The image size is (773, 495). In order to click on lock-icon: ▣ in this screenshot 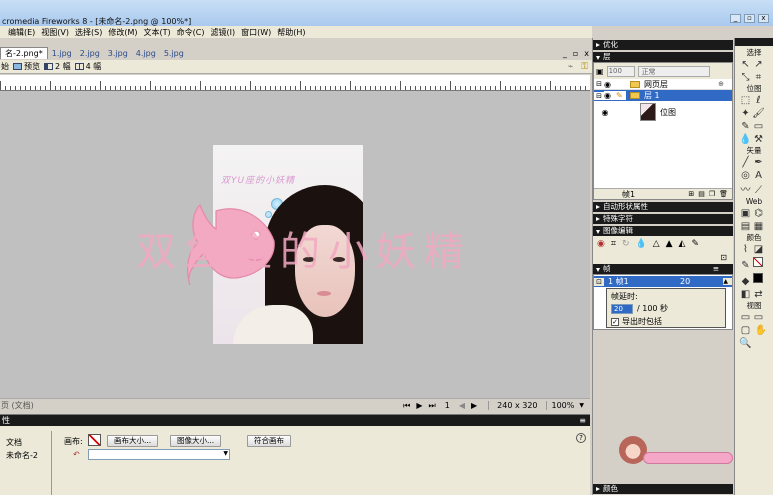, I will do `click(600, 71)`.